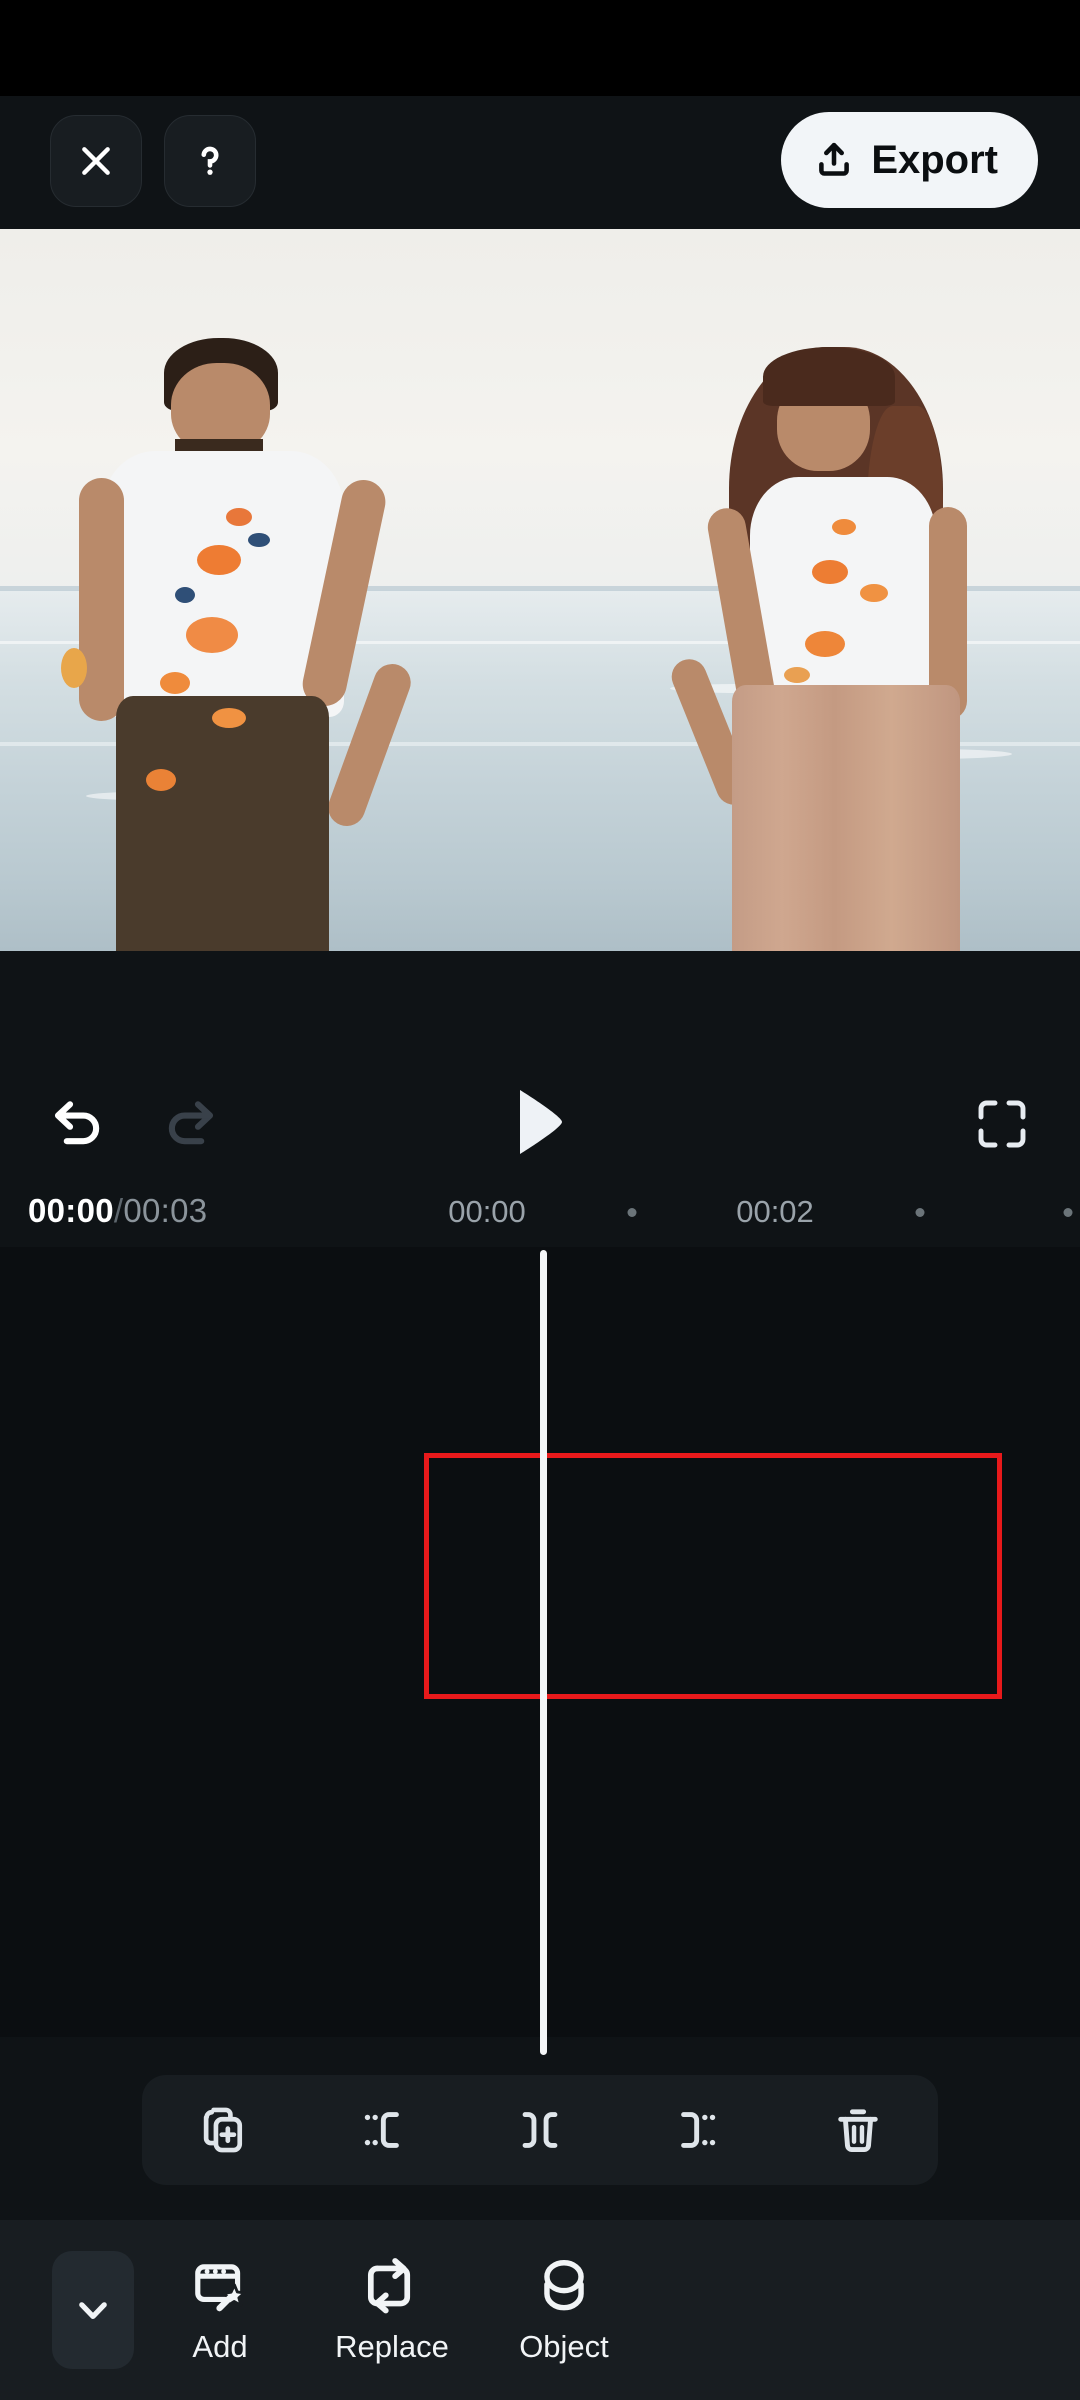 The height and width of the screenshot is (2400, 1080). I want to click on nav-item-replace: Replace, so click(392, 2310).